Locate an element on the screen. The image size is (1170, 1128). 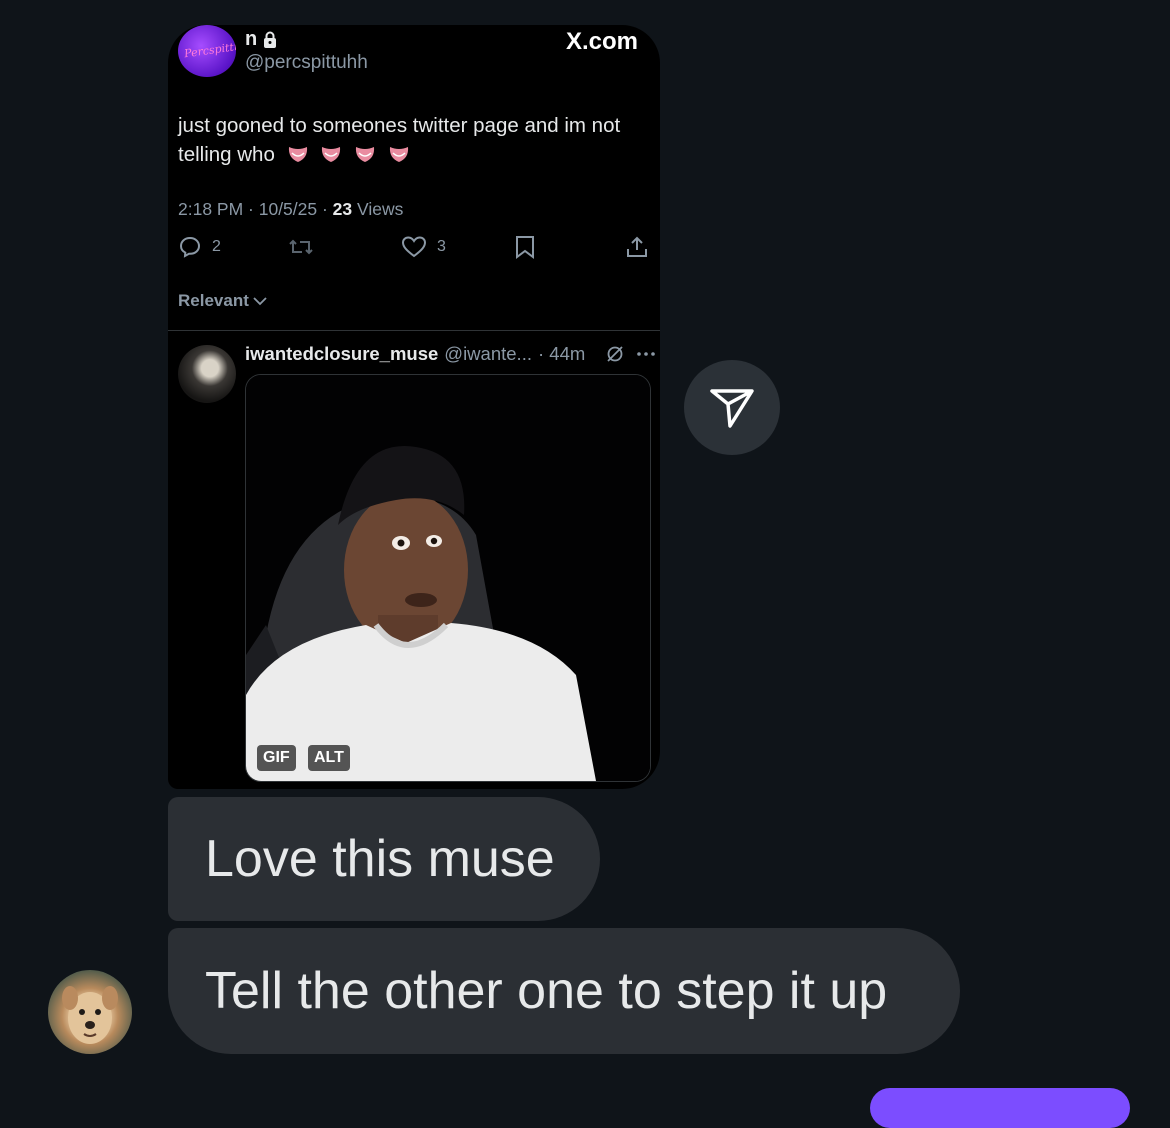
reply-count: 2 is located at coordinates (216, 246).